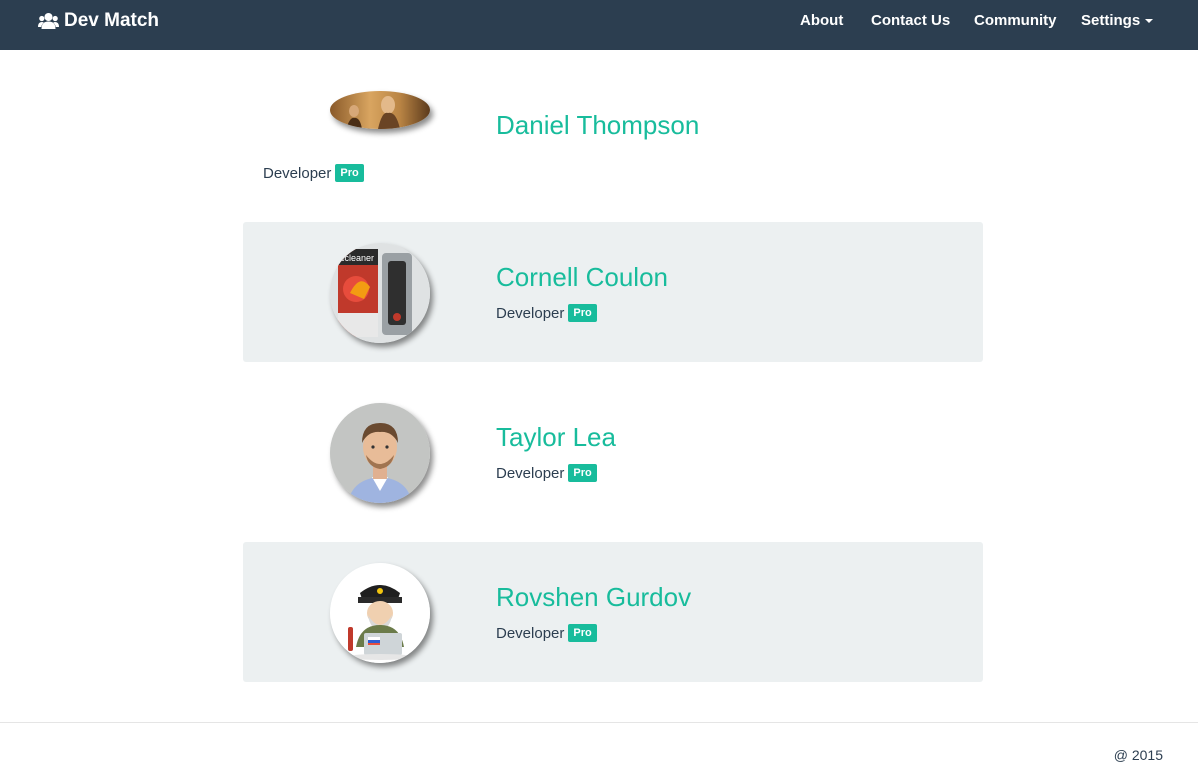 Image resolution: width=1198 pixels, height=773 pixels. Describe the element at coordinates (357, 258) in the screenshot. I see `svg-text: ccleaner` at that location.